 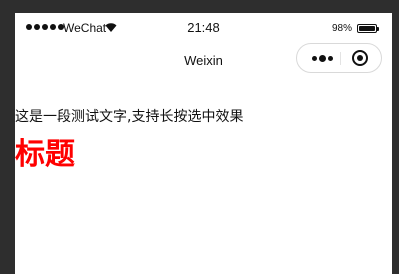 I want to click on test-text: 这是一段测试文字,支持长按选中效果, so click(x=129, y=116).